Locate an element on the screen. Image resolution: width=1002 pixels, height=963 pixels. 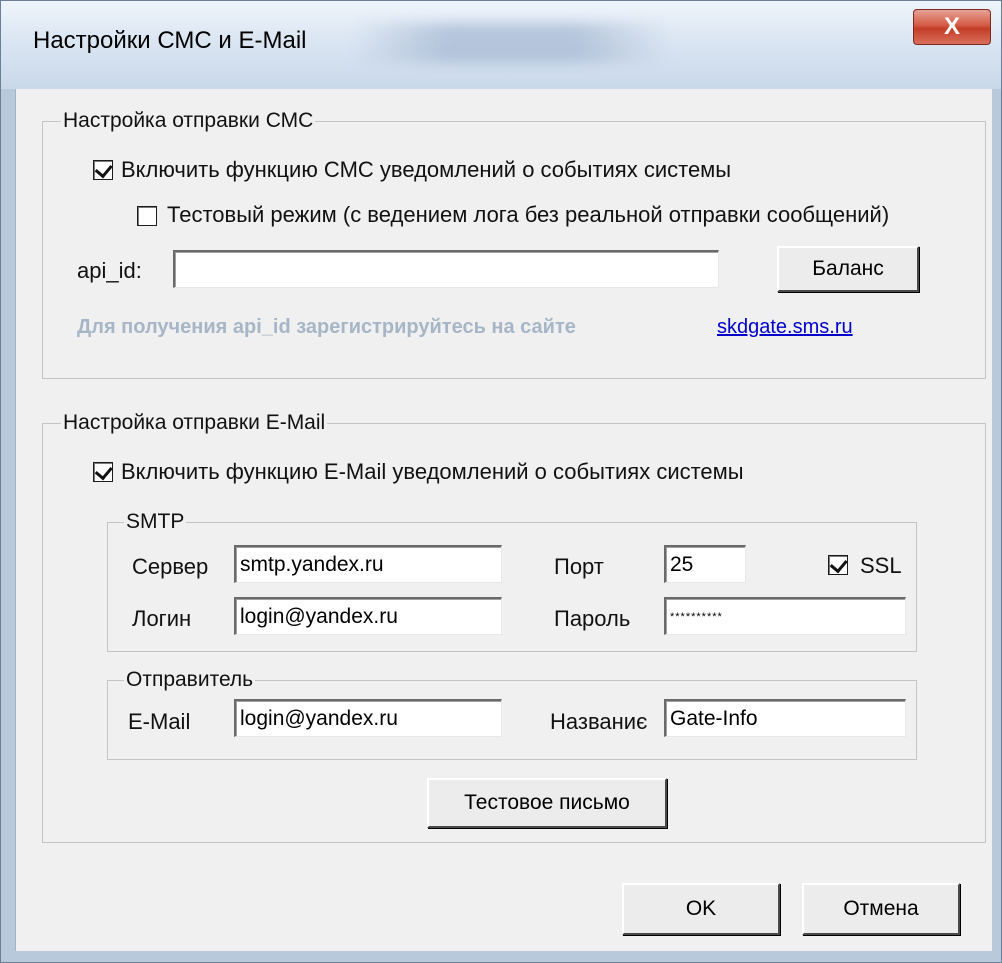
ok-button: OK is located at coordinates (701, 909).